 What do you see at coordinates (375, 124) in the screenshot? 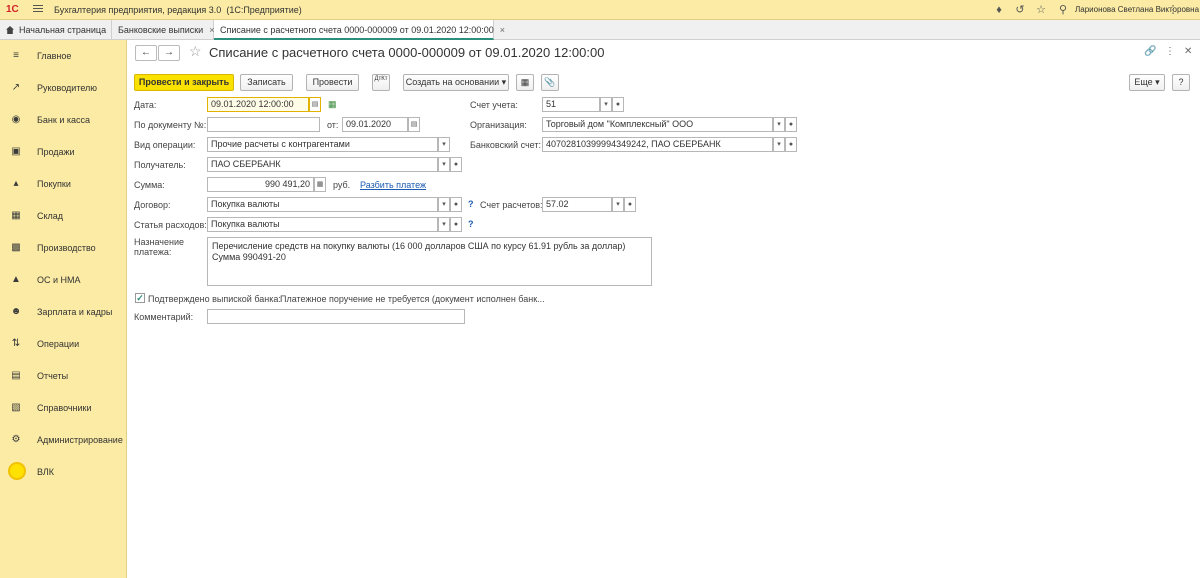
I see `from-date-field: 09.01.2020` at bounding box center [375, 124].